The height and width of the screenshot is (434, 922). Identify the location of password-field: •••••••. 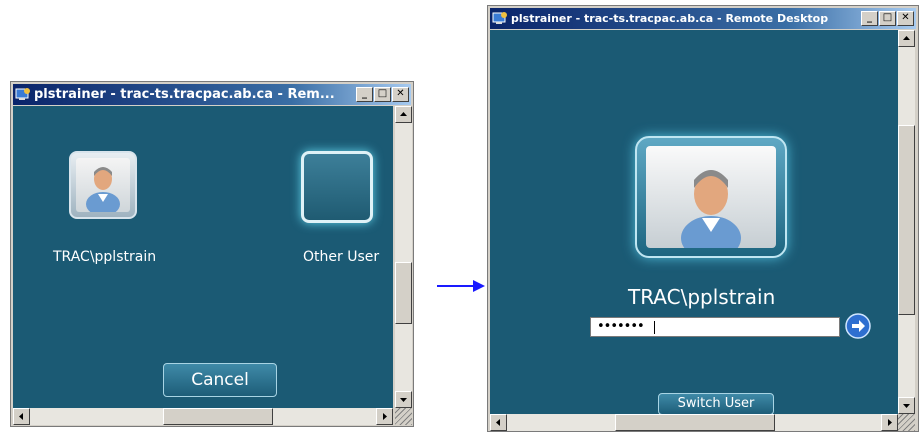
(715, 327).